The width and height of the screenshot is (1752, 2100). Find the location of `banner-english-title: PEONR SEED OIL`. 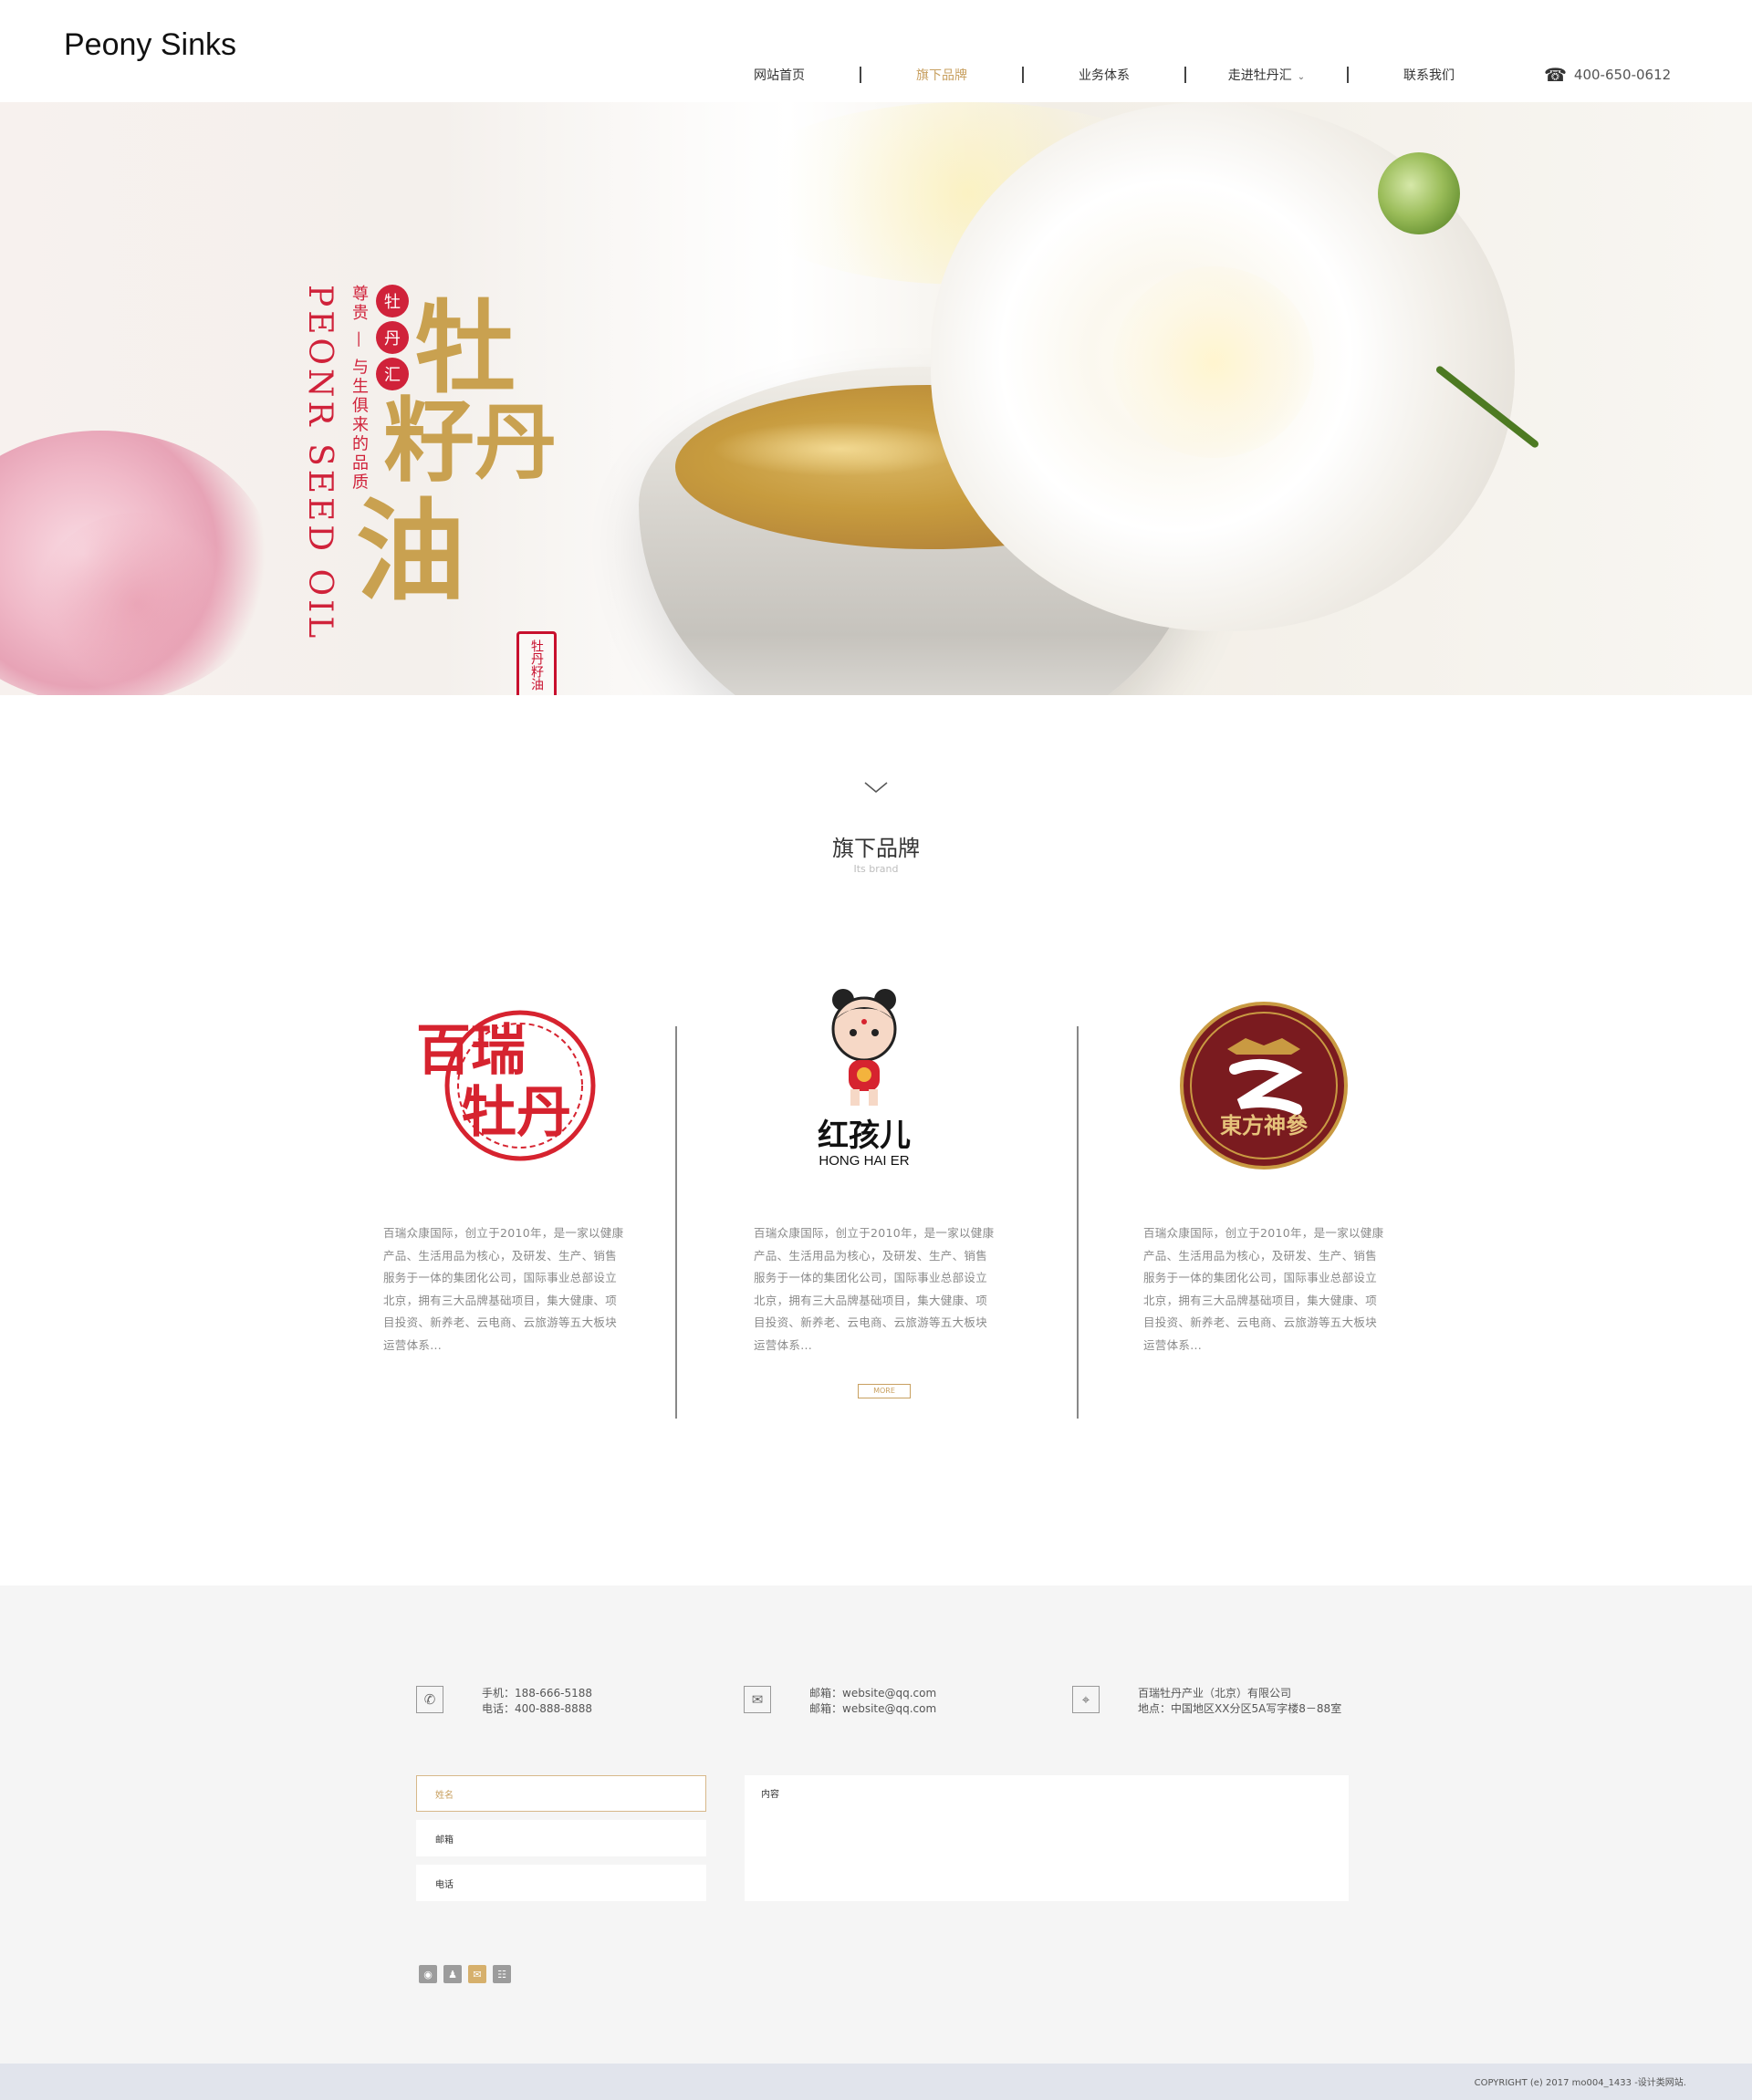

banner-english-title: PEONR SEED OIL is located at coordinates (320, 464).